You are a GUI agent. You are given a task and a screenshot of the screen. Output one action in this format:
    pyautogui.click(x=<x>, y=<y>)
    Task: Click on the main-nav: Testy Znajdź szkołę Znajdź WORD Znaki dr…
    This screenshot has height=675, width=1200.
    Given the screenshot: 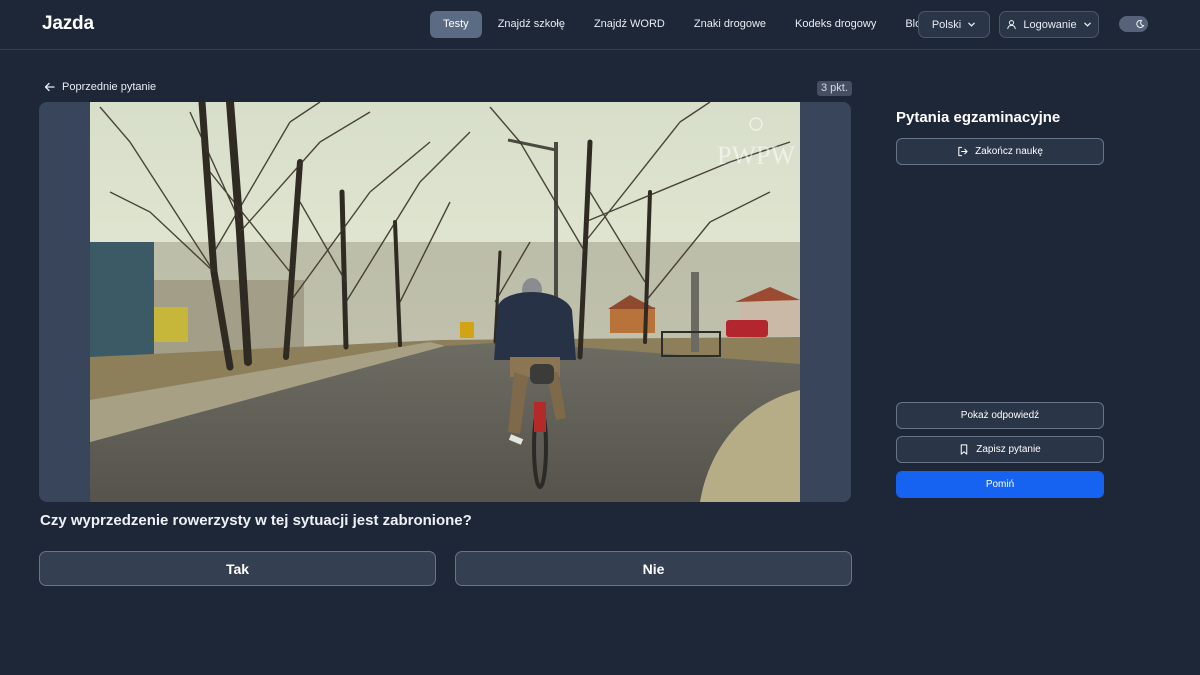 What is the action you would take?
    pyautogui.click(x=685, y=24)
    